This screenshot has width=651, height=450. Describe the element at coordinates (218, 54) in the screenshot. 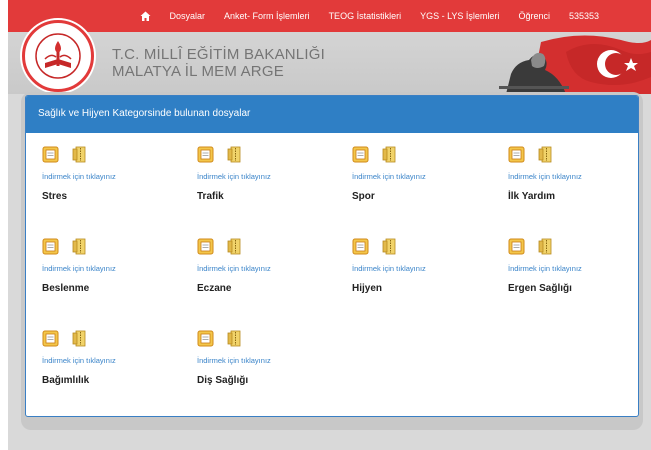

I see `site-title-line1: T.C. MİLLÎ EĞİTİM BAKANLIĞI` at that location.